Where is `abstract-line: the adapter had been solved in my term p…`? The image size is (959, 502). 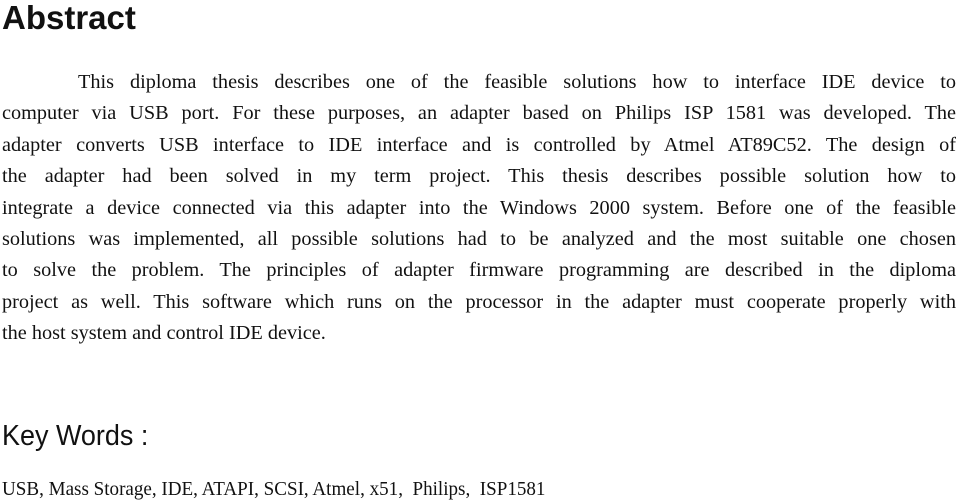 abstract-line: the adapter had been solved in my term p… is located at coordinates (479, 176).